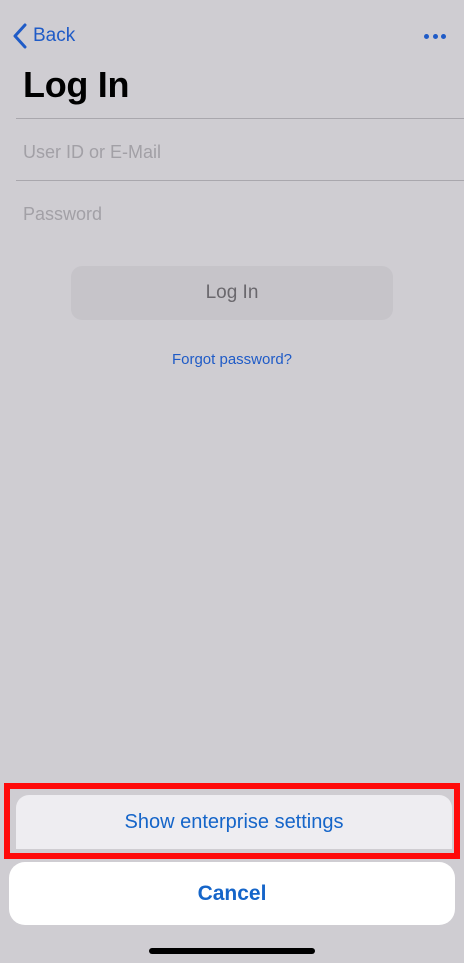 This screenshot has height=963, width=464. I want to click on password-input, so click(235, 214).